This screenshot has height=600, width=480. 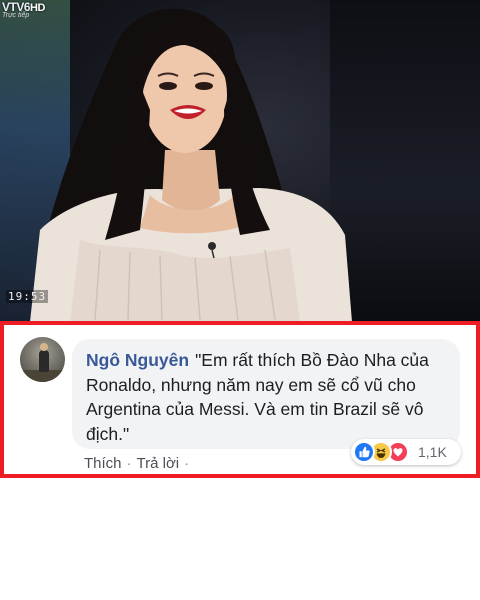 I want to click on avatar, so click(x=42, y=359).